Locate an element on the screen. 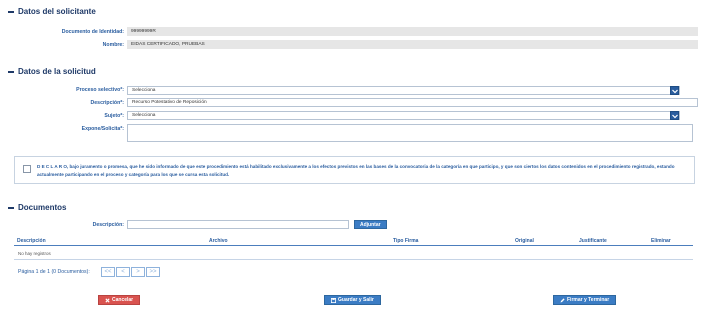 This screenshot has width=707, height=314. descripcion-label: Descripción*: is located at coordinates (107, 103).